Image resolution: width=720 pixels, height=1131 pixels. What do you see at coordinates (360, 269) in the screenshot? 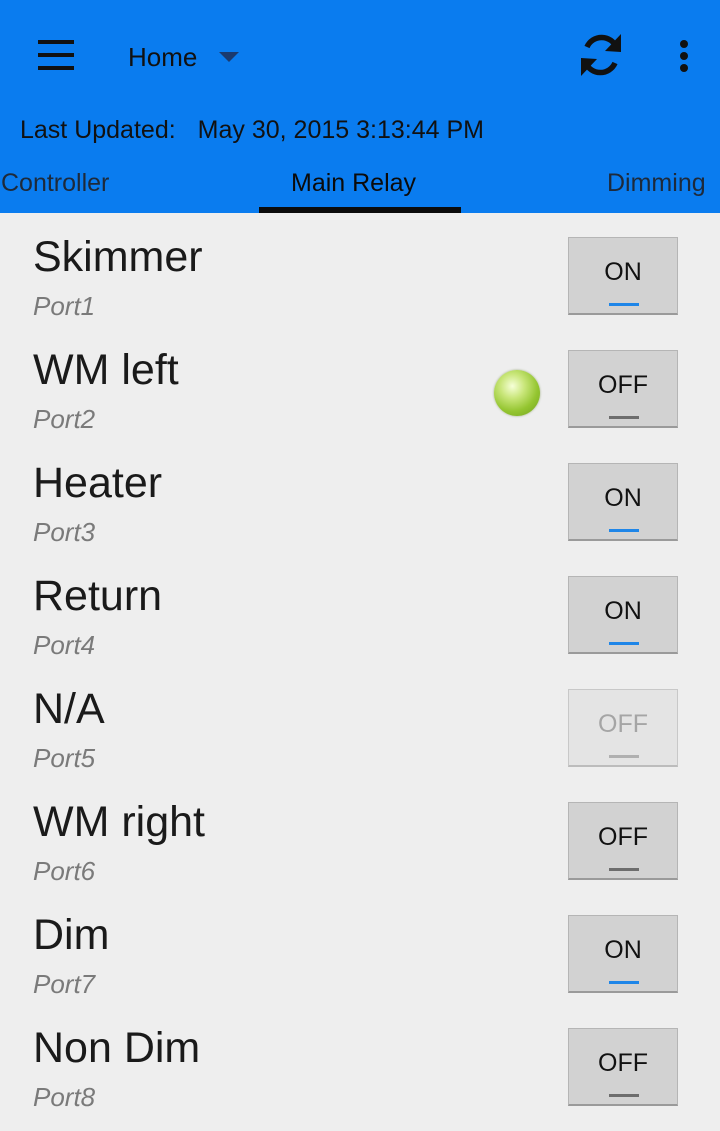
I see `port-row: Skimmer Port1 ON` at bounding box center [360, 269].